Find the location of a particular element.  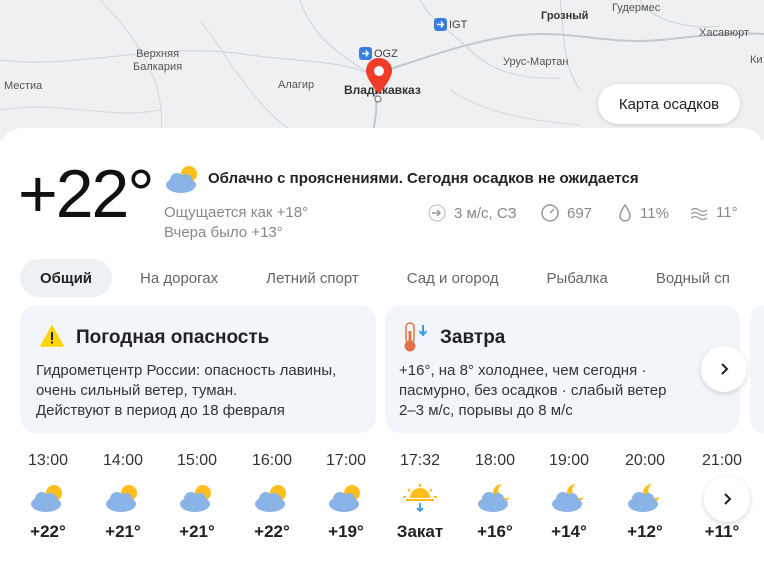

cards-next-button is located at coordinates (724, 369).